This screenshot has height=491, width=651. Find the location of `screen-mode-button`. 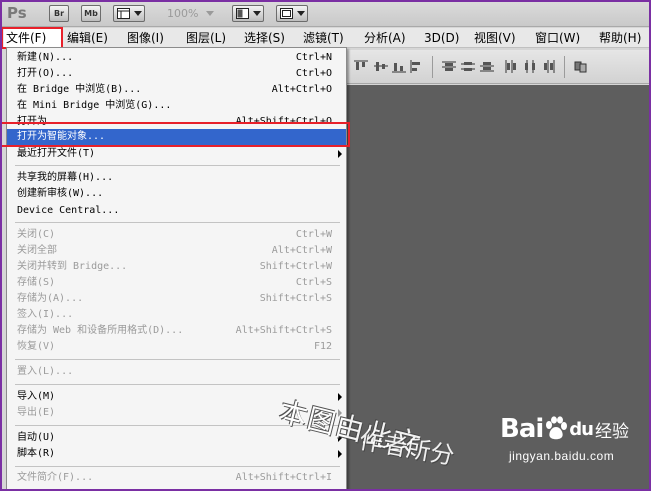

screen-mode-button is located at coordinates (292, 13).